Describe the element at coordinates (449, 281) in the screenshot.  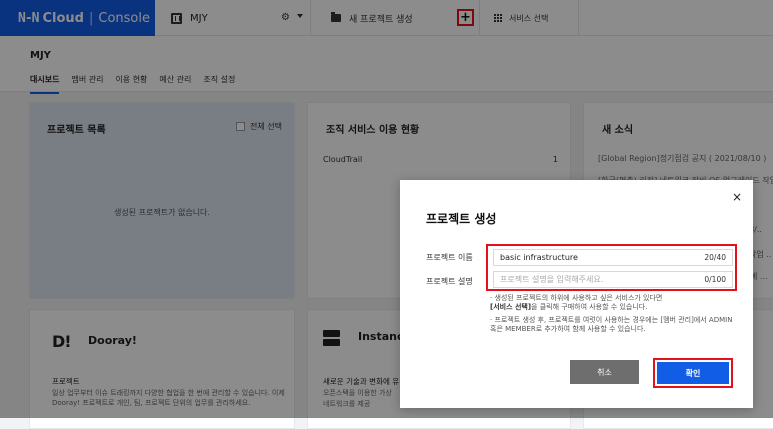
I see `project-desc-label: 프로젝트 설명` at that location.